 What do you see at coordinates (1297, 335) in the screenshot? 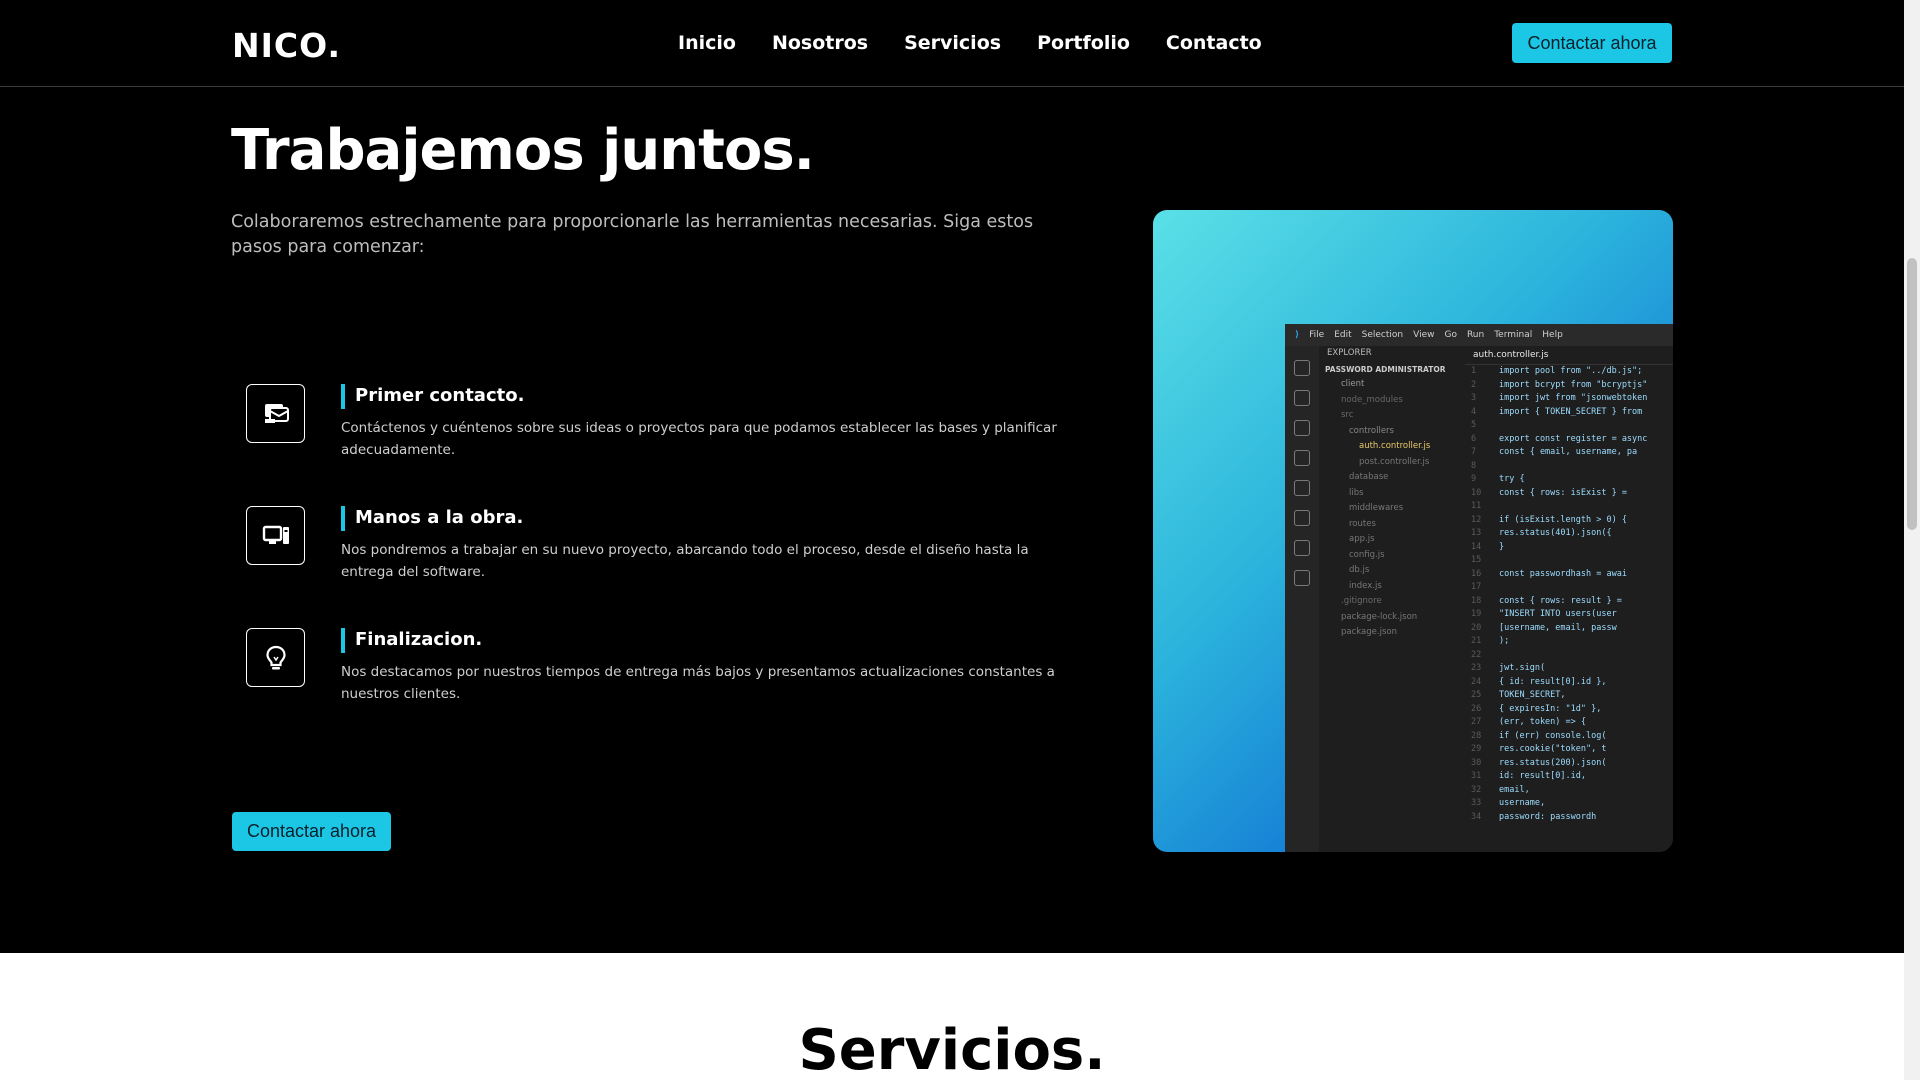
I see `vscode-icon: ⟩` at bounding box center [1297, 335].